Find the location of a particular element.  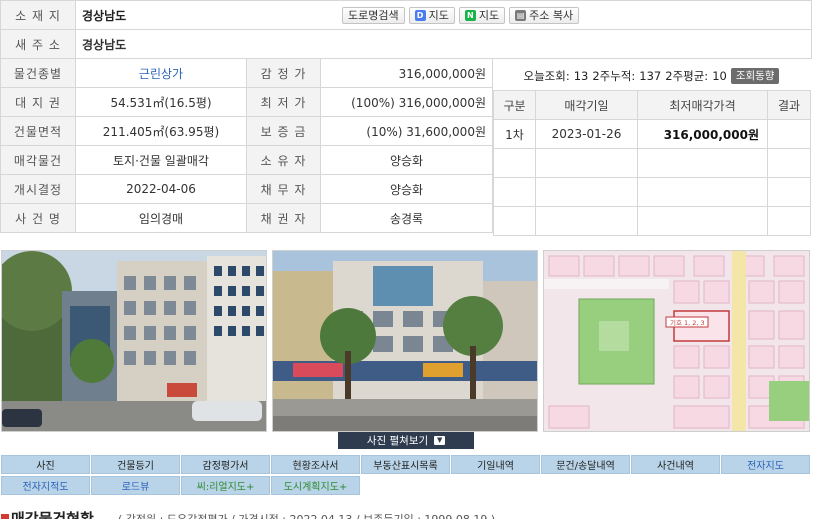

start-decision-label: 개시결정 is located at coordinates (38, 189).